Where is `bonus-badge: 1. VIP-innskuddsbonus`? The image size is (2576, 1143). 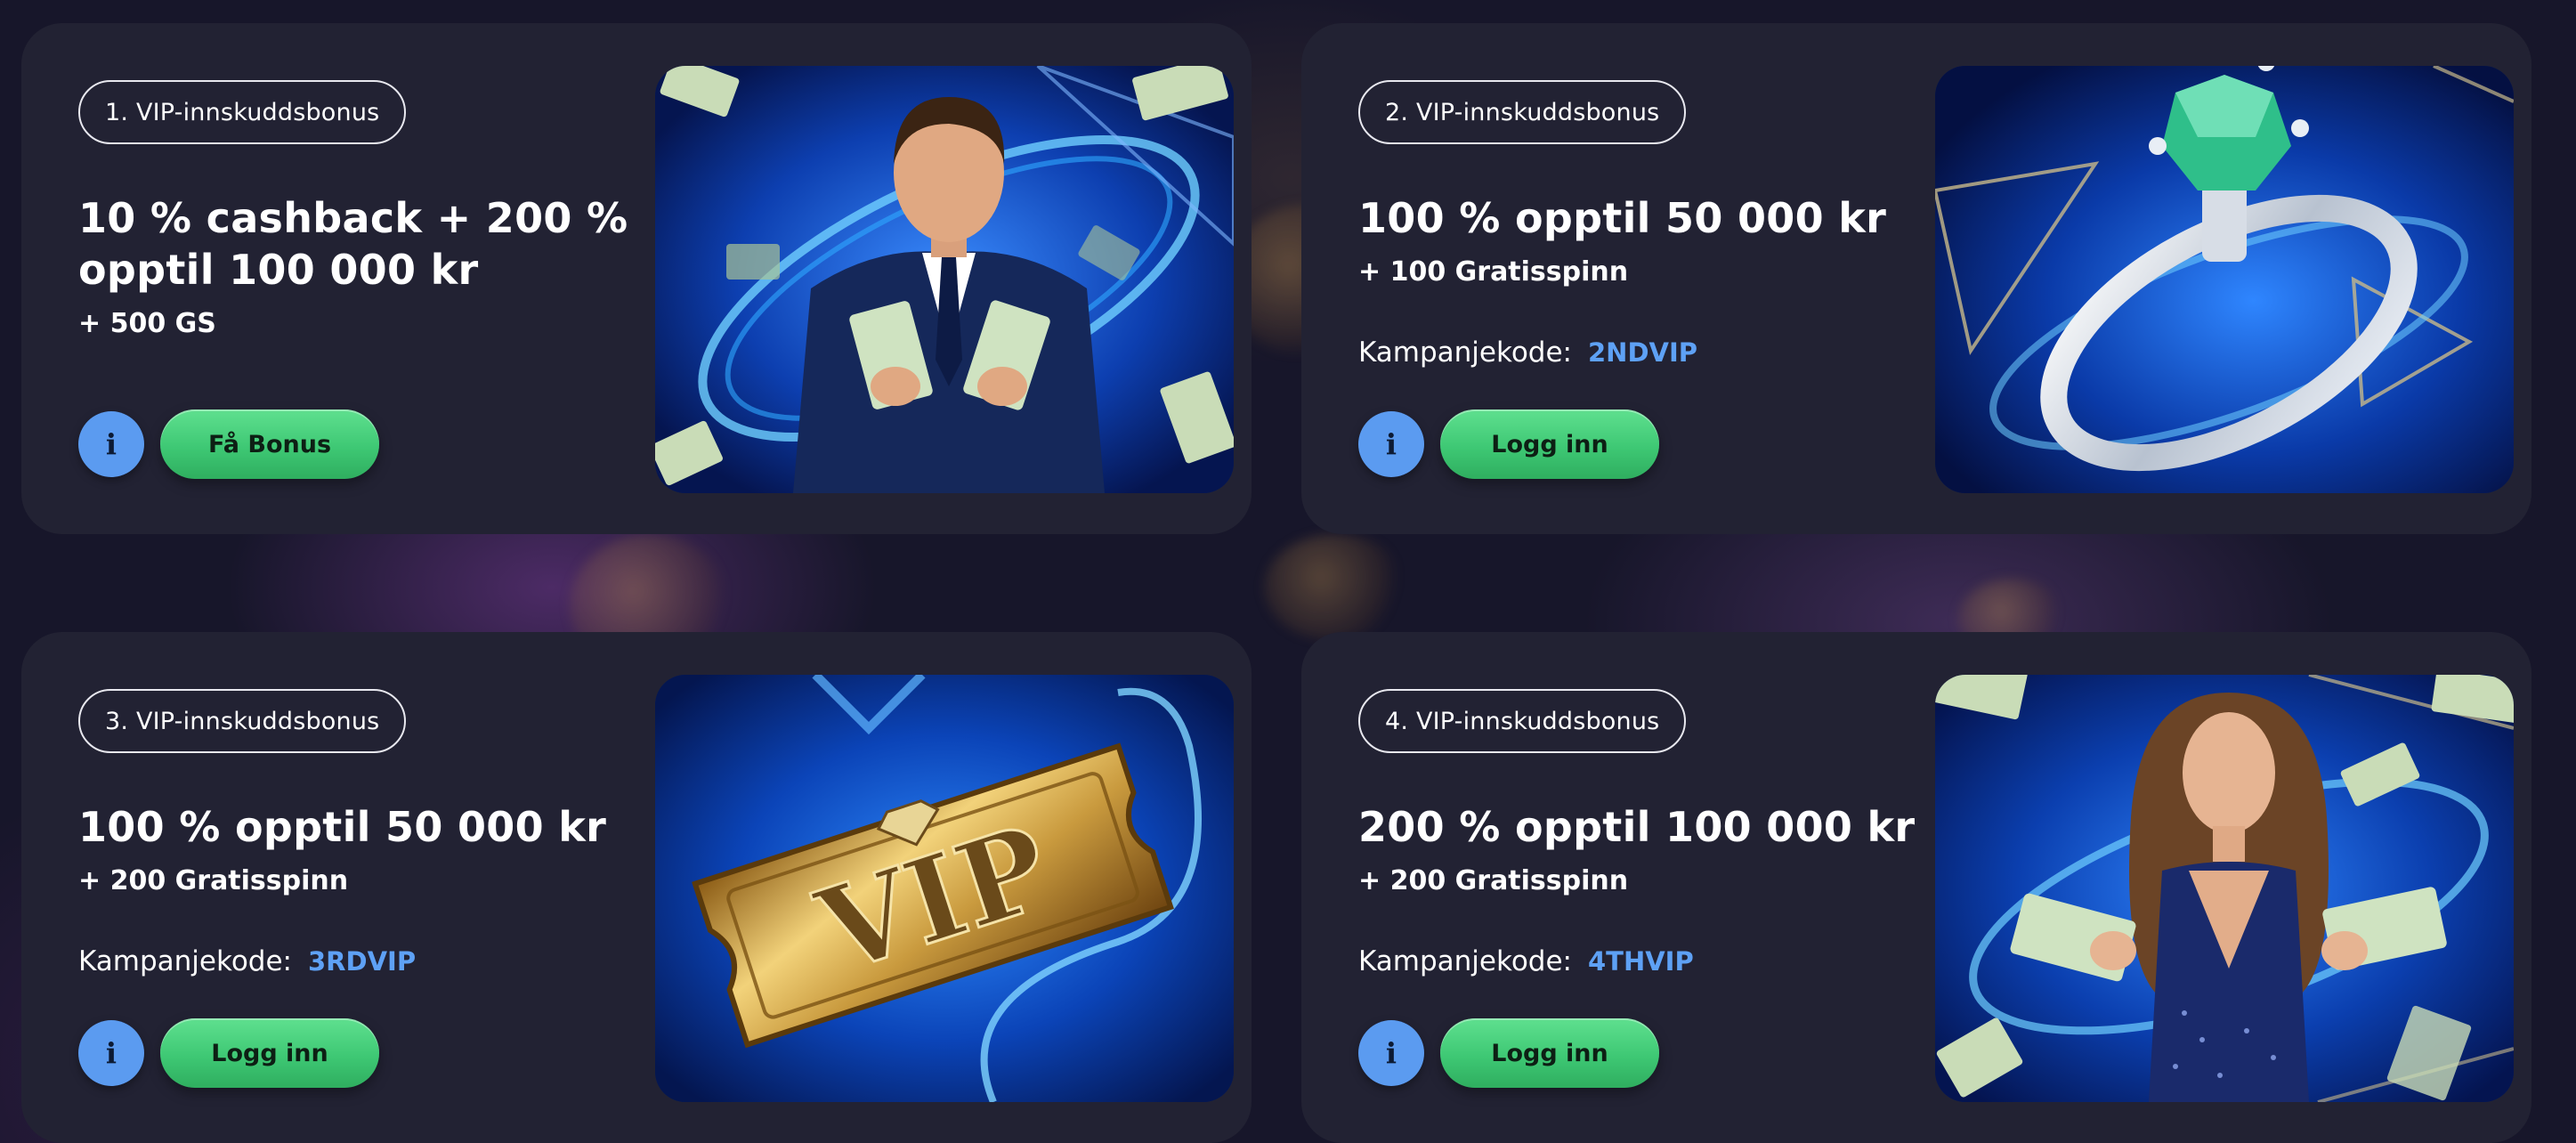 bonus-badge: 1. VIP-innskuddsbonus is located at coordinates (243, 112).